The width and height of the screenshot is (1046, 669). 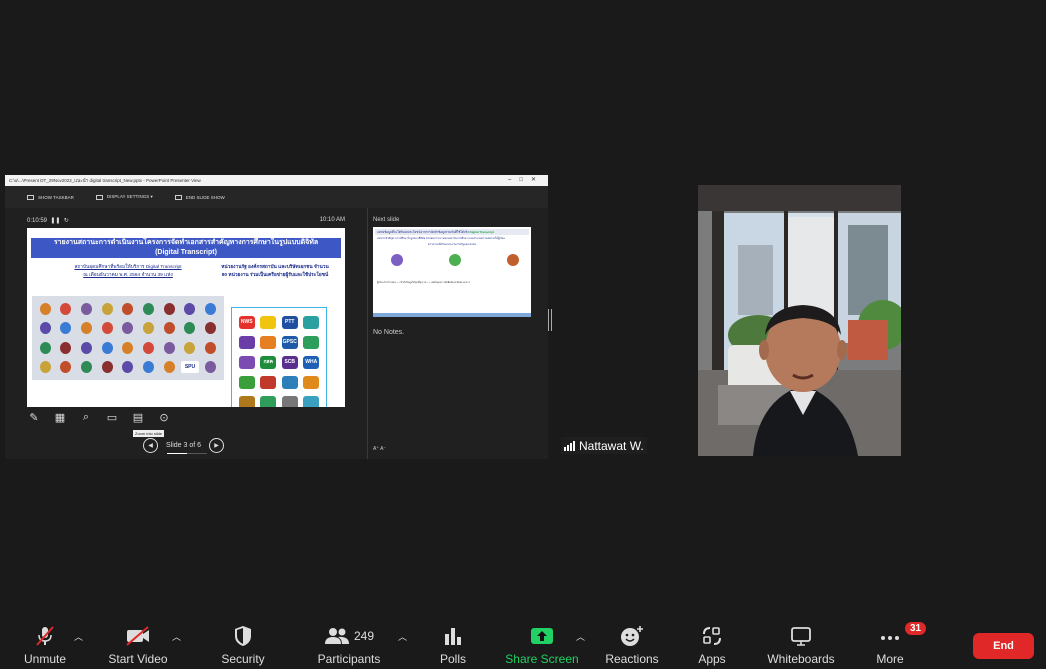 I want to click on end-meeting-button: End, so click(x=1003, y=646).